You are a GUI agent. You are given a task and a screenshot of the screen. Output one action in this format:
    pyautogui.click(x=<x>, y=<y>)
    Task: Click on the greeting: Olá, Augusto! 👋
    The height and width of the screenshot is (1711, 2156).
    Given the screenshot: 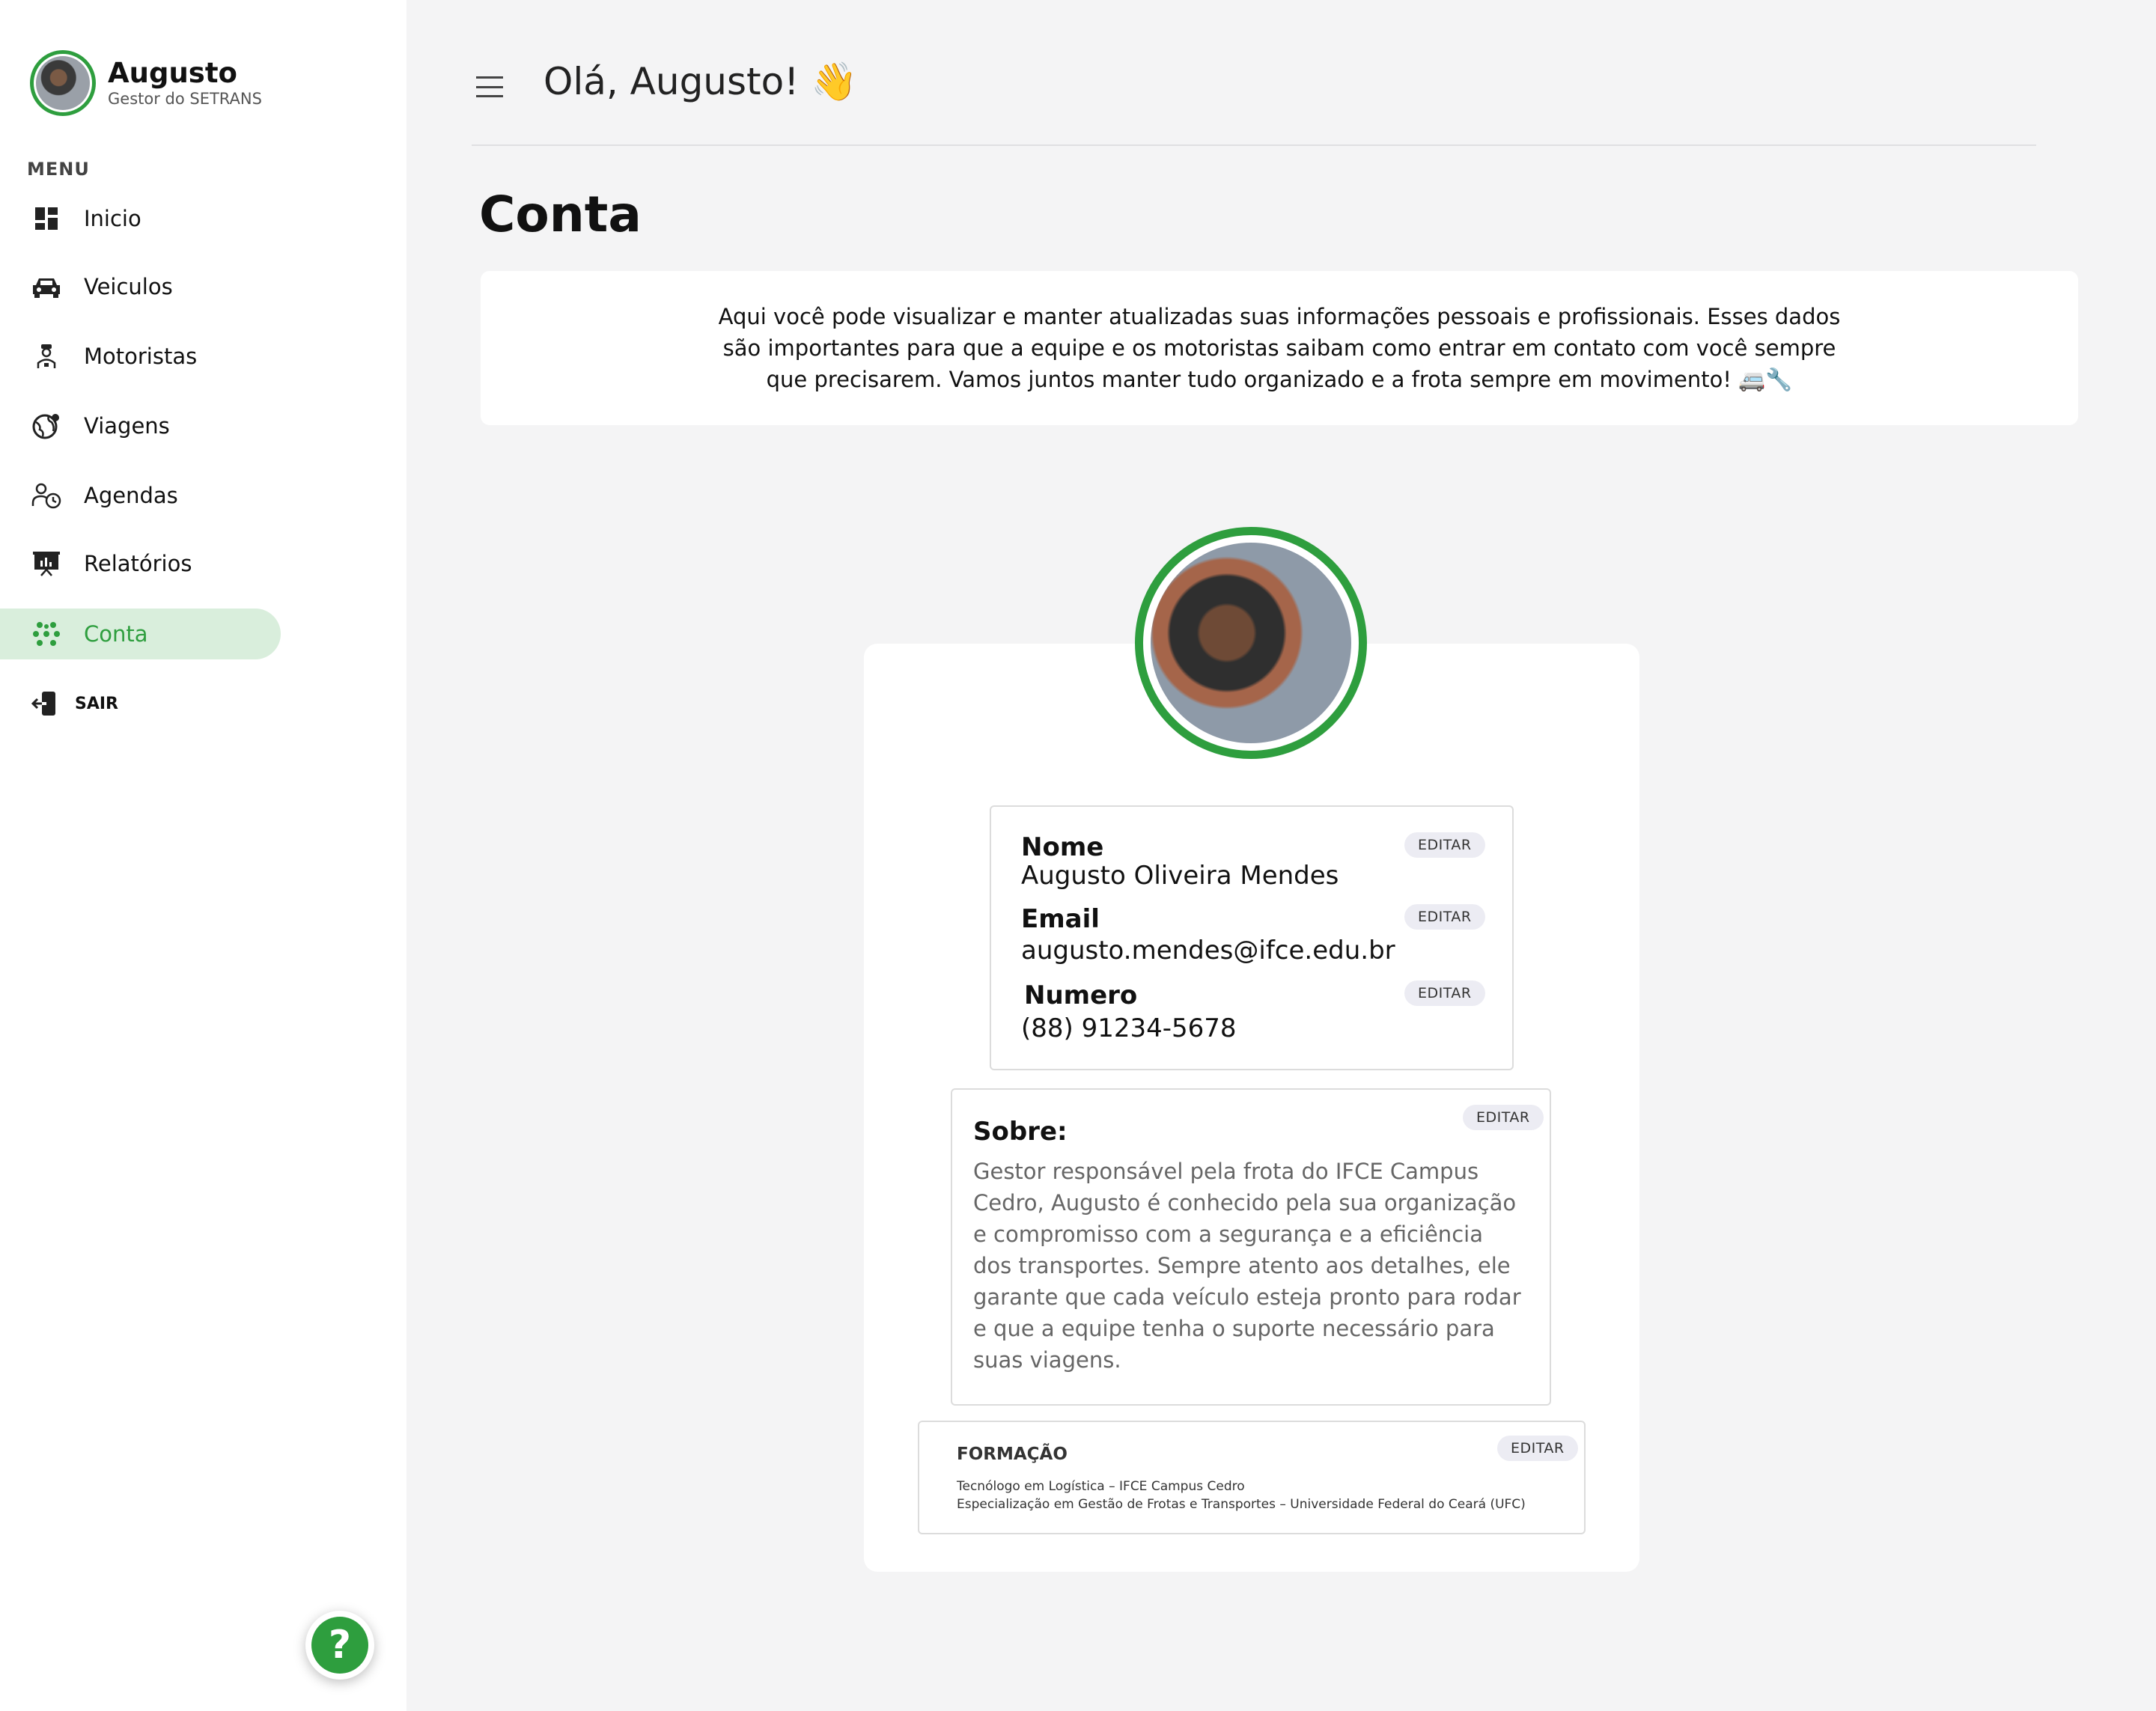 What is the action you would take?
    pyautogui.click(x=700, y=82)
    